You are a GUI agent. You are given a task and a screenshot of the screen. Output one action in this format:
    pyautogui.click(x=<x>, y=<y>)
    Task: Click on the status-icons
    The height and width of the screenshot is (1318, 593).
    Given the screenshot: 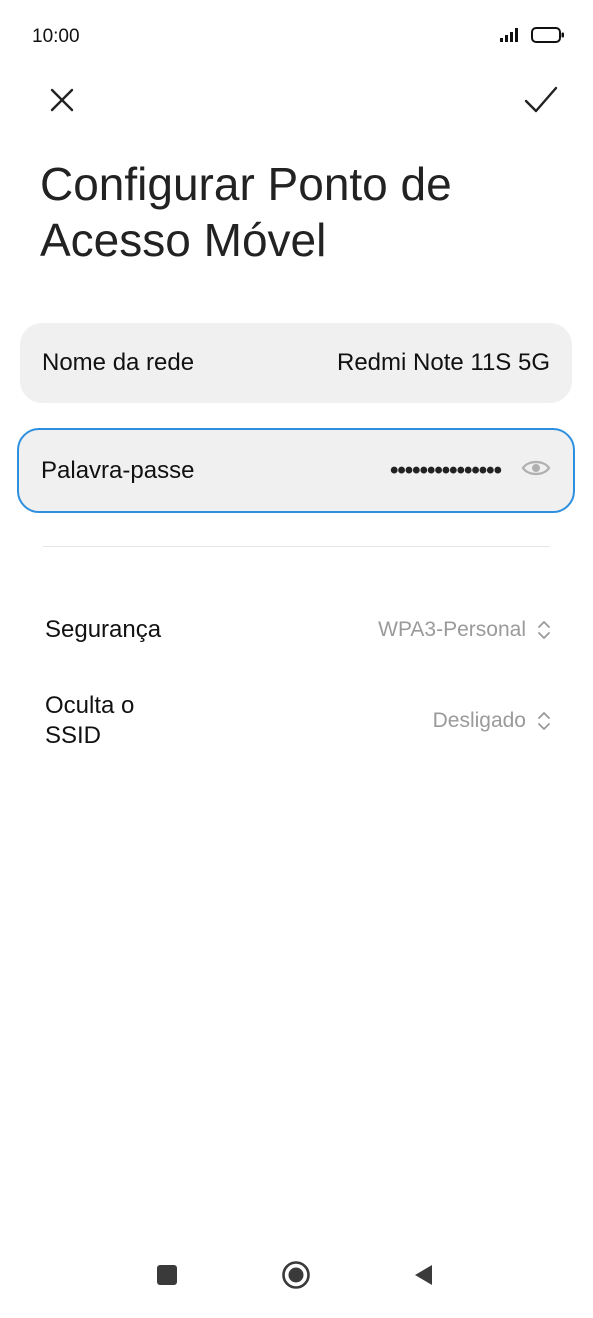 What is the action you would take?
    pyautogui.click(x=532, y=35)
    